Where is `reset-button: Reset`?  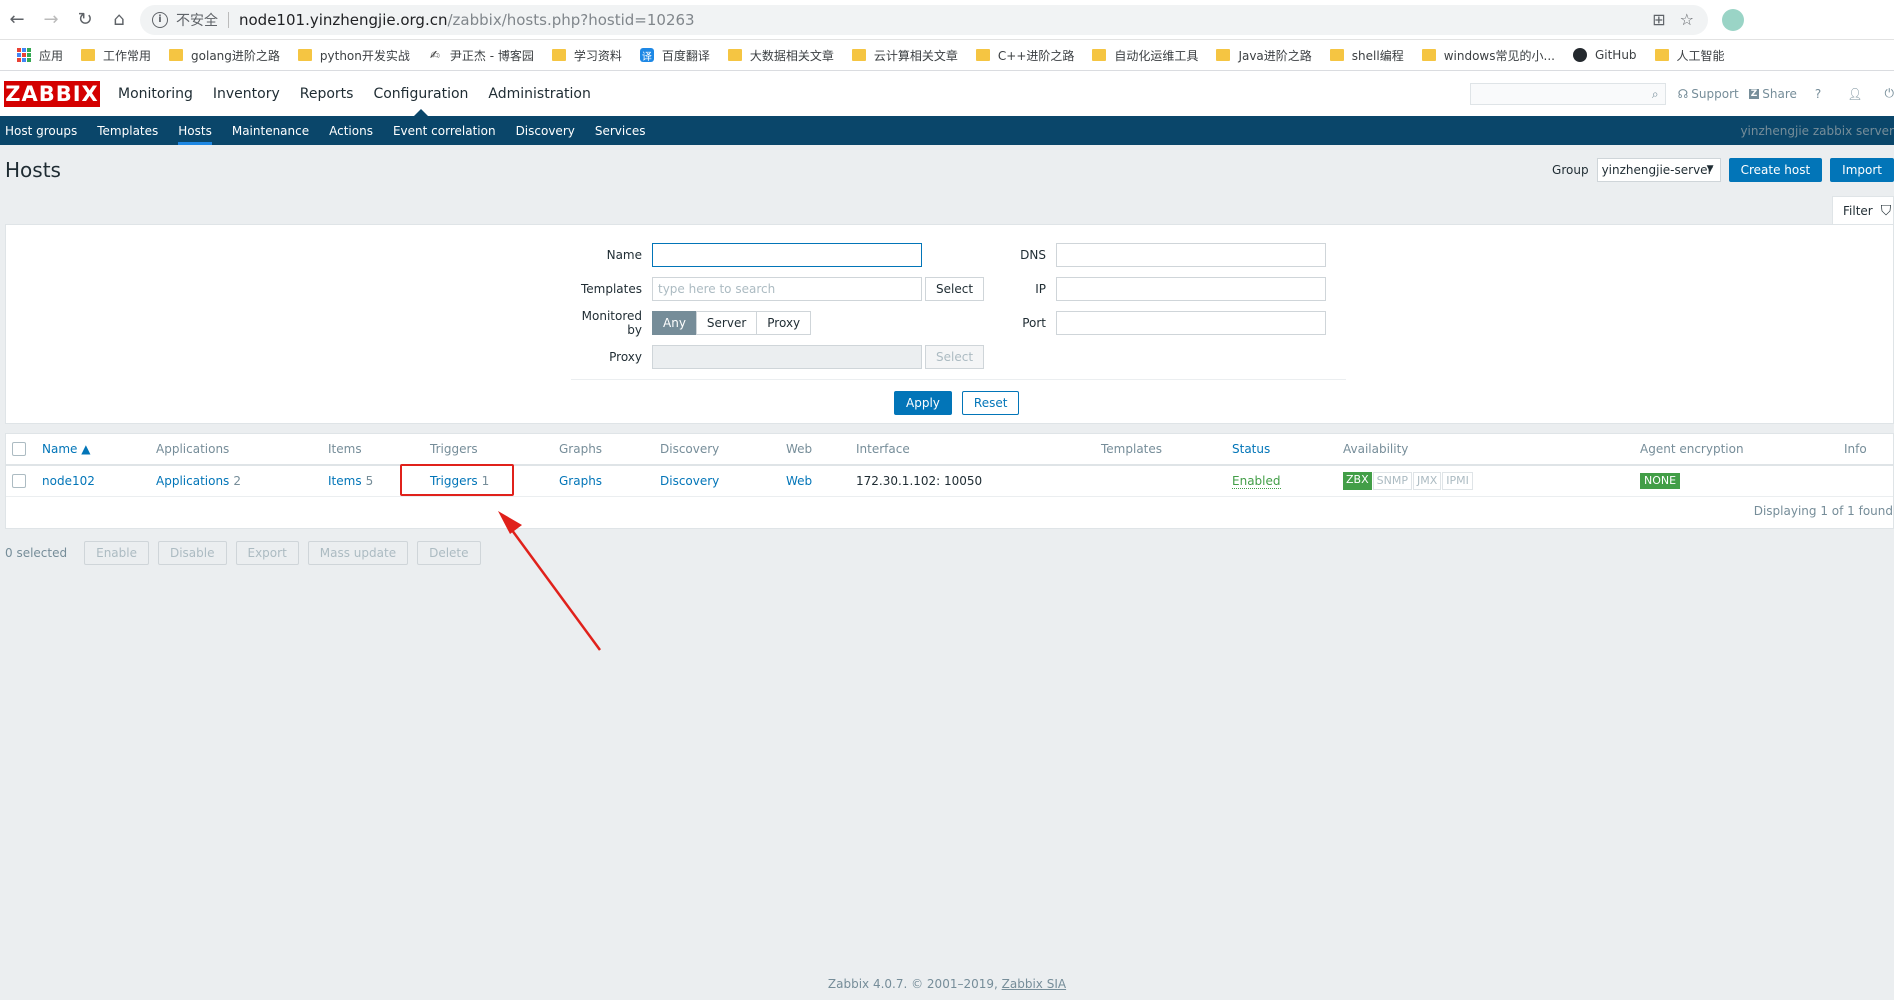
reset-button: Reset is located at coordinates (990, 403).